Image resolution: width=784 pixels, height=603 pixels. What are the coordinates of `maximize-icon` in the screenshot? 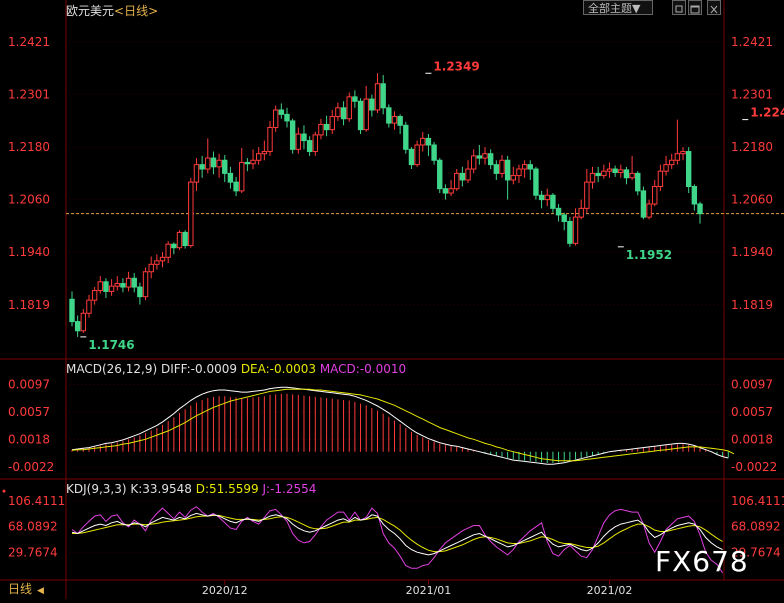 It's located at (695, 7).